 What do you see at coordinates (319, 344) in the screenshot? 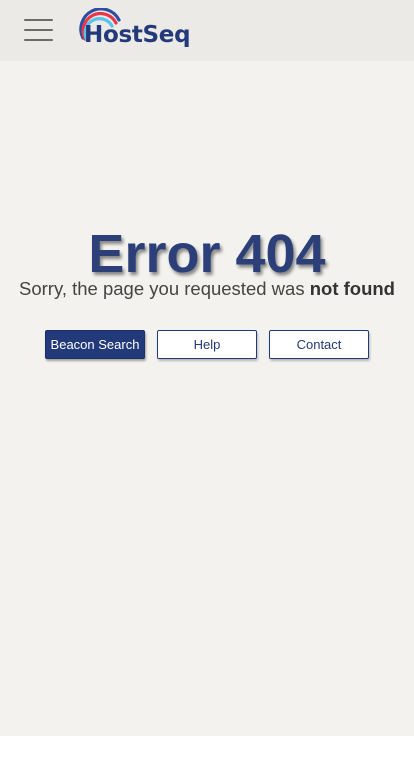
I see `contact-button: Contact` at bounding box center [319, 344].